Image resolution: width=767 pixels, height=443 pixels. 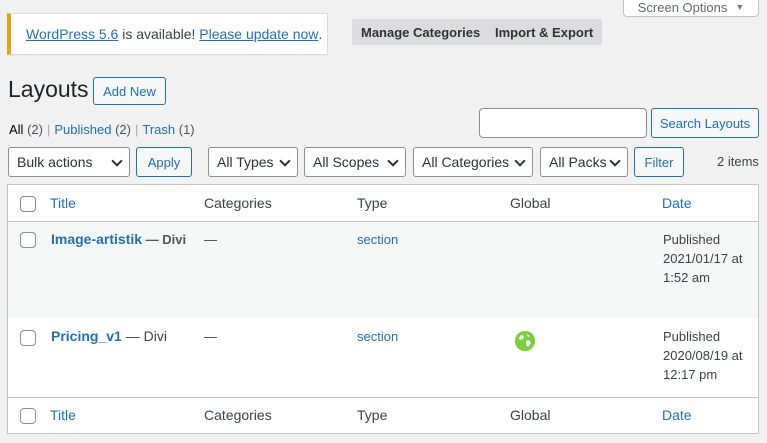 I want to click on row-date-line2: 1:52 am, so click(x=686, y=277).